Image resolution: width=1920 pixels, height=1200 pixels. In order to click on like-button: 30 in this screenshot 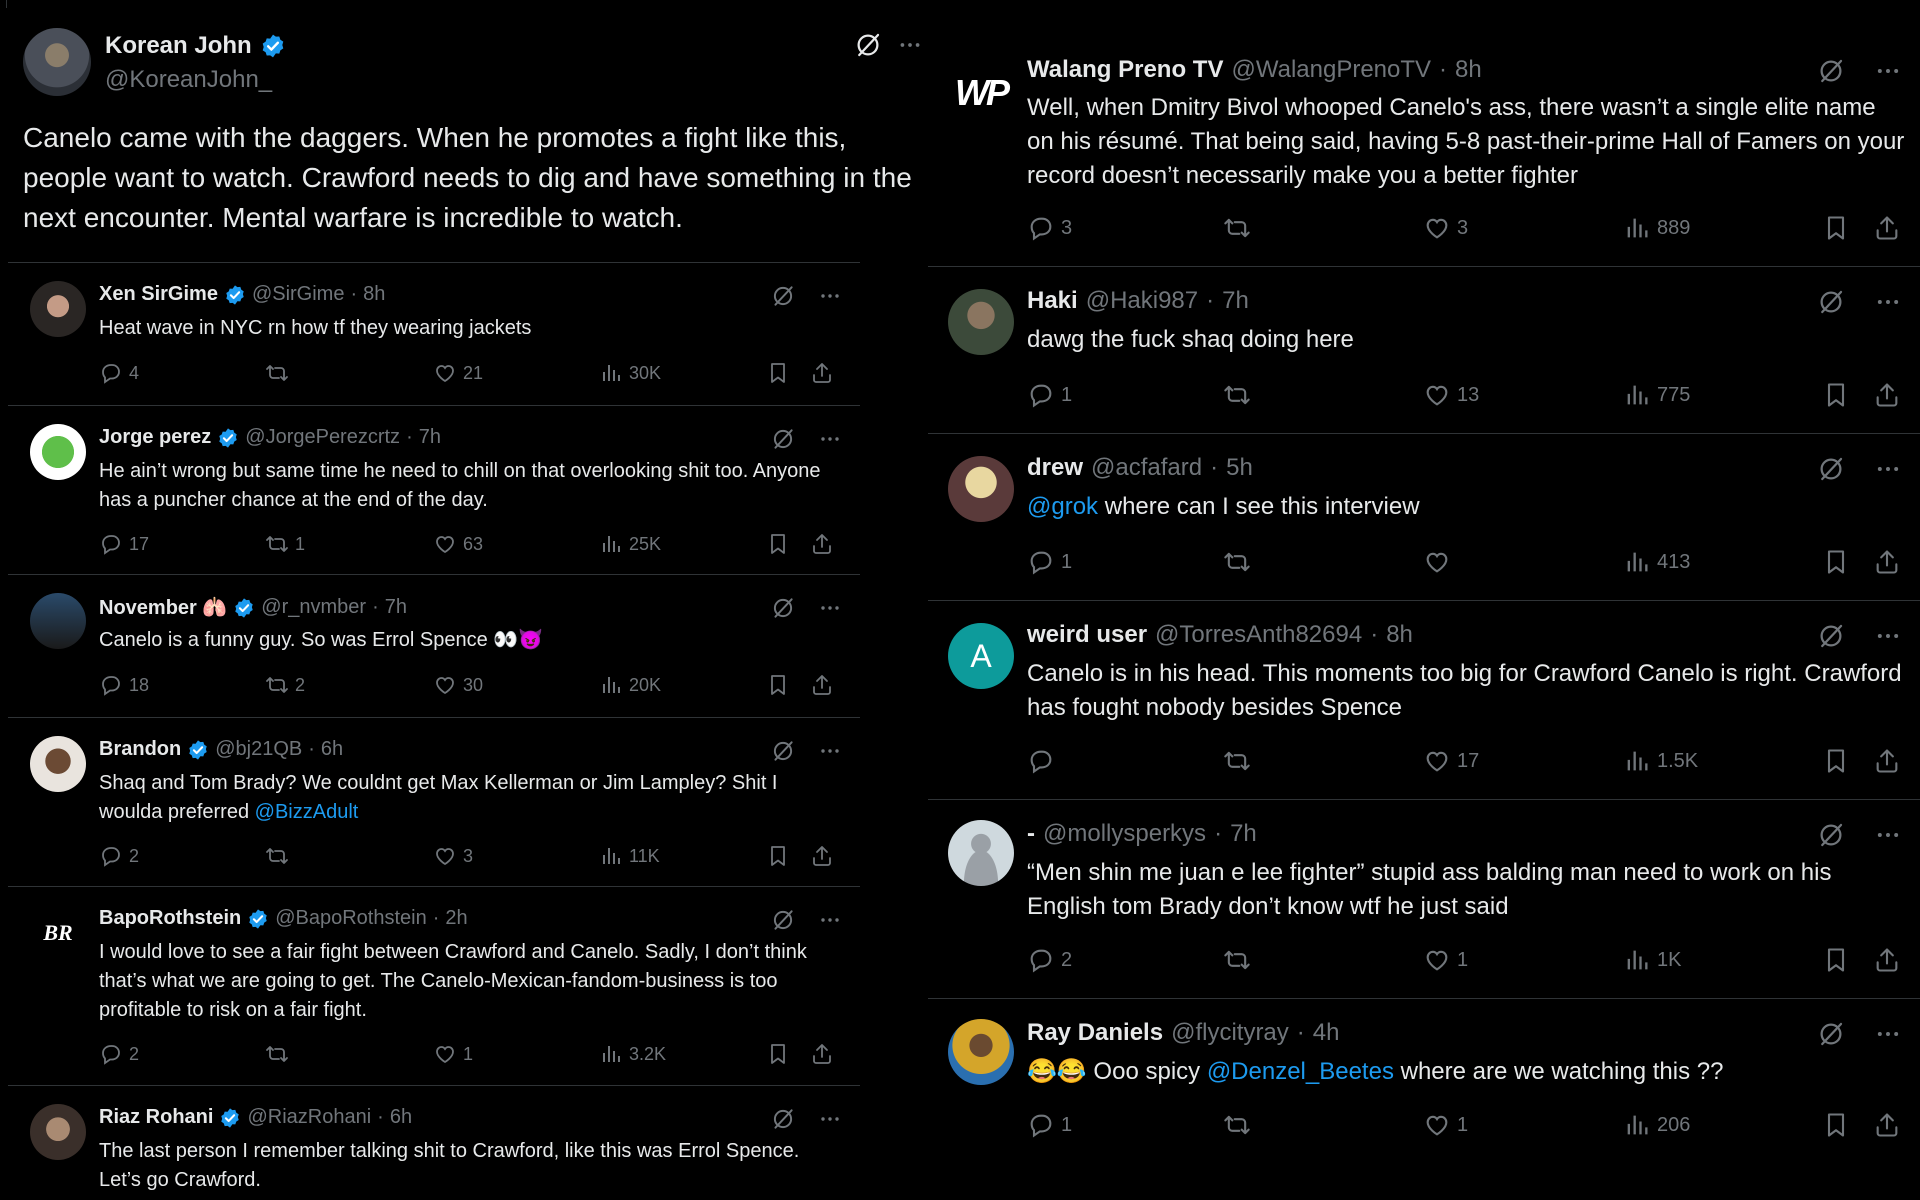, I will do `click(458, 685)`.